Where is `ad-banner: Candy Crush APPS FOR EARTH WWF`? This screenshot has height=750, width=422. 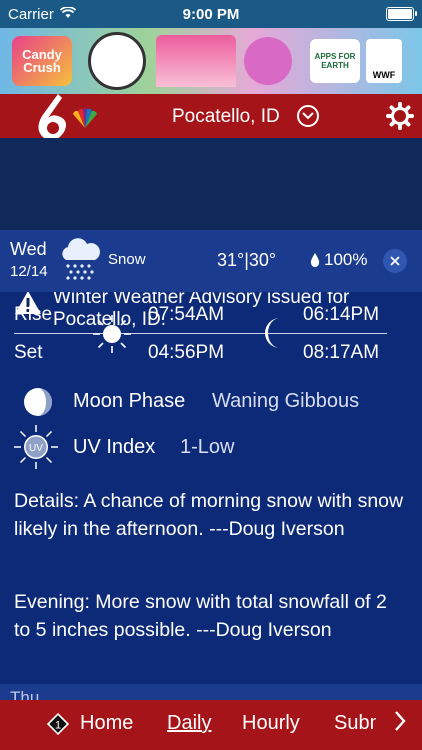 ad-banner: Candy Crush APPS FOR EARTH WWF is located at coordinates (211, 61).